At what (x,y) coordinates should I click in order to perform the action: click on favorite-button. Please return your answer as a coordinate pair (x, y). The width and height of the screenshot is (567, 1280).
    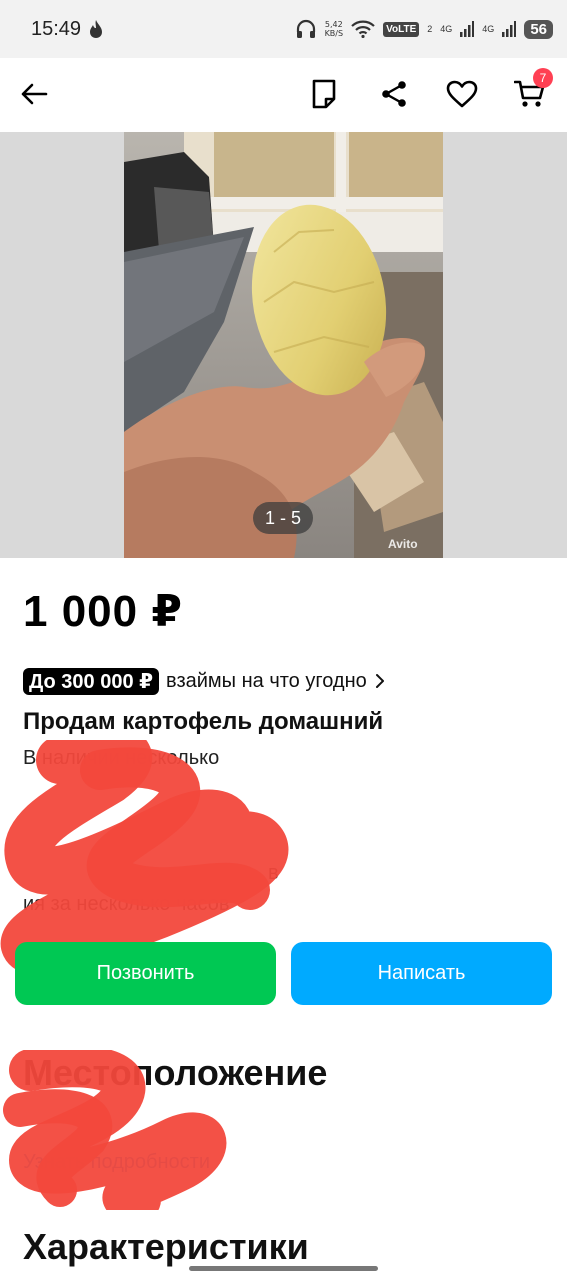
    Looking at the image, I should click on (462, 94).